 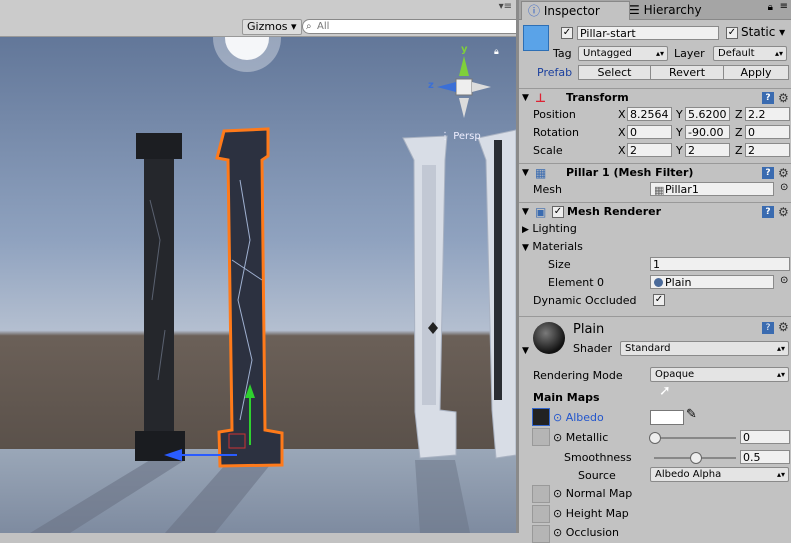 I want to click on axis-y-label: y, so click(x=464, y=49).